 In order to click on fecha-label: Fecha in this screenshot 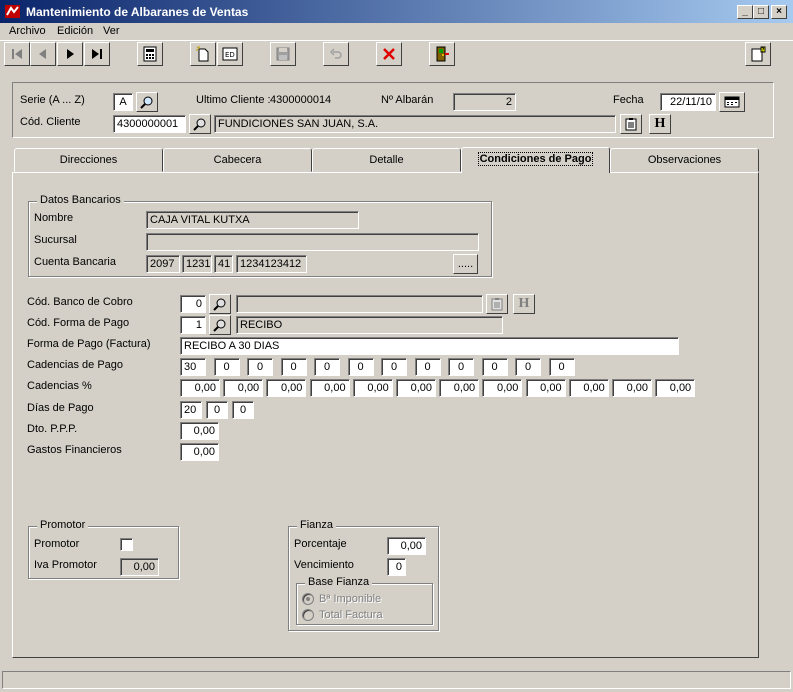, I will do `click(628, 100)`.